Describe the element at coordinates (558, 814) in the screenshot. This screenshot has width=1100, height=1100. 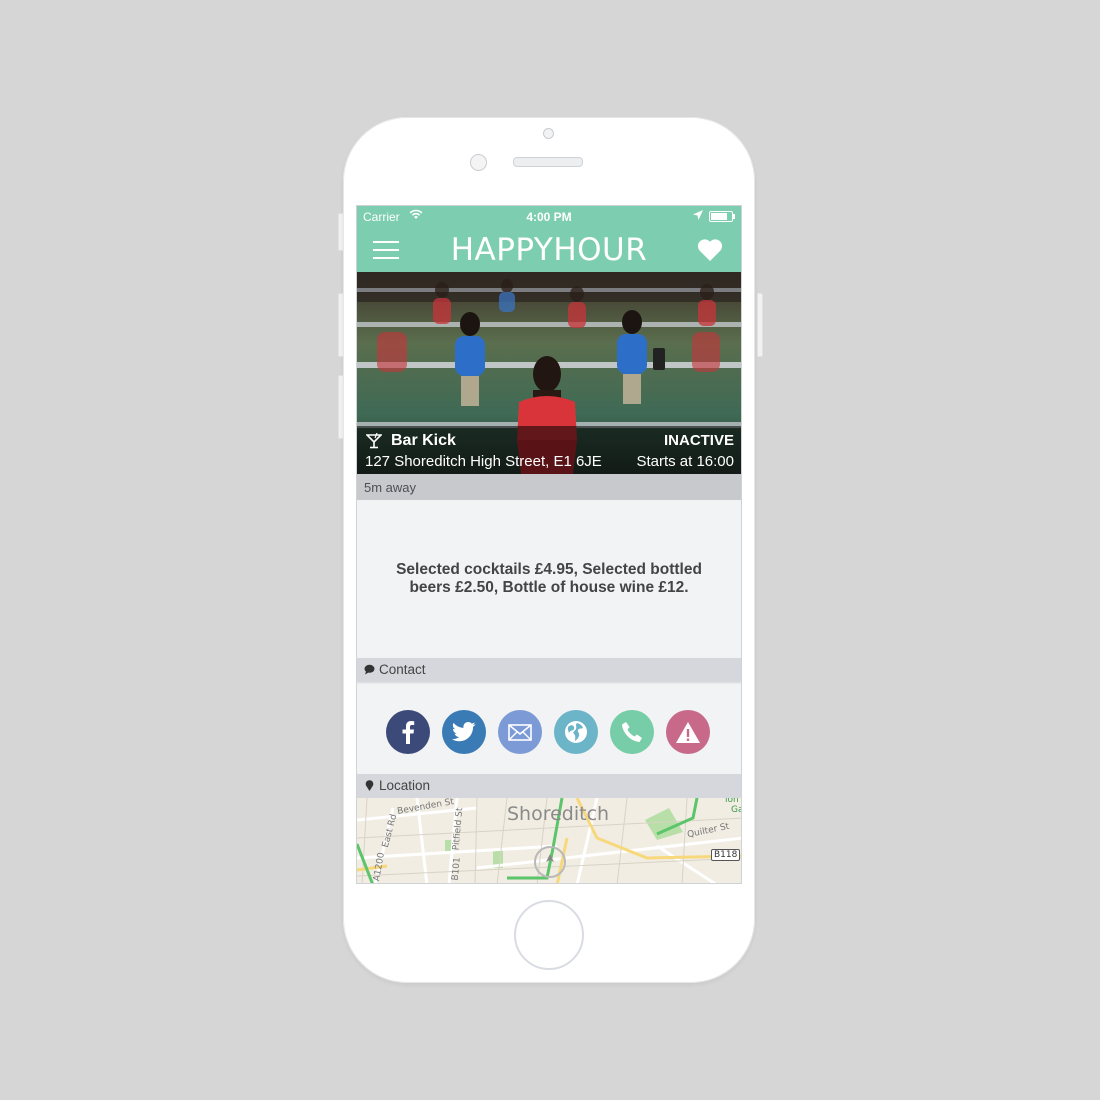
I see `map-area-label: Shoreditch` at that location.